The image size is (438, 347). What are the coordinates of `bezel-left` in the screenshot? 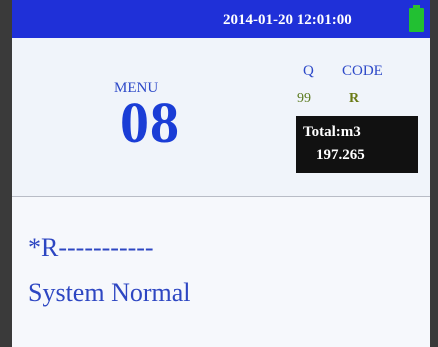 It's located at (6, 173).